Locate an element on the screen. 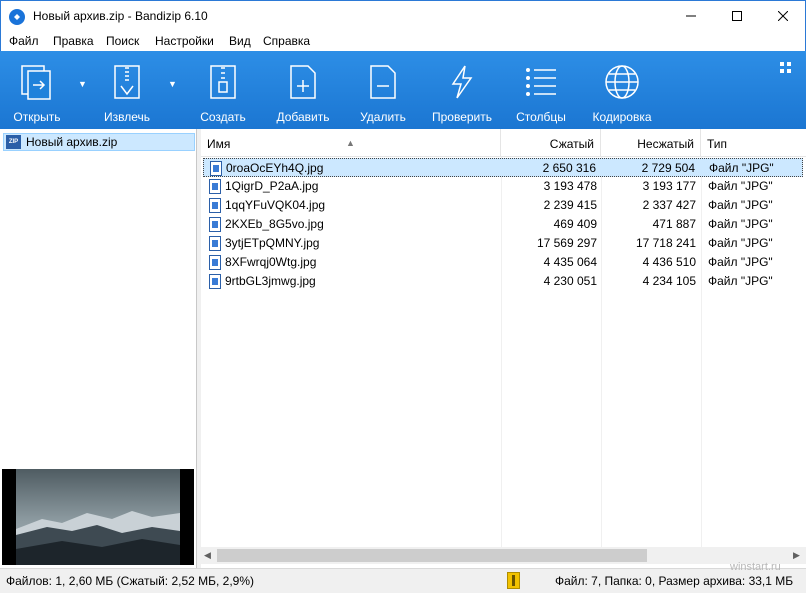 The width and height of the screenshot is (806, 593). bandizip-app-icon is located at coordinates (17, 17).